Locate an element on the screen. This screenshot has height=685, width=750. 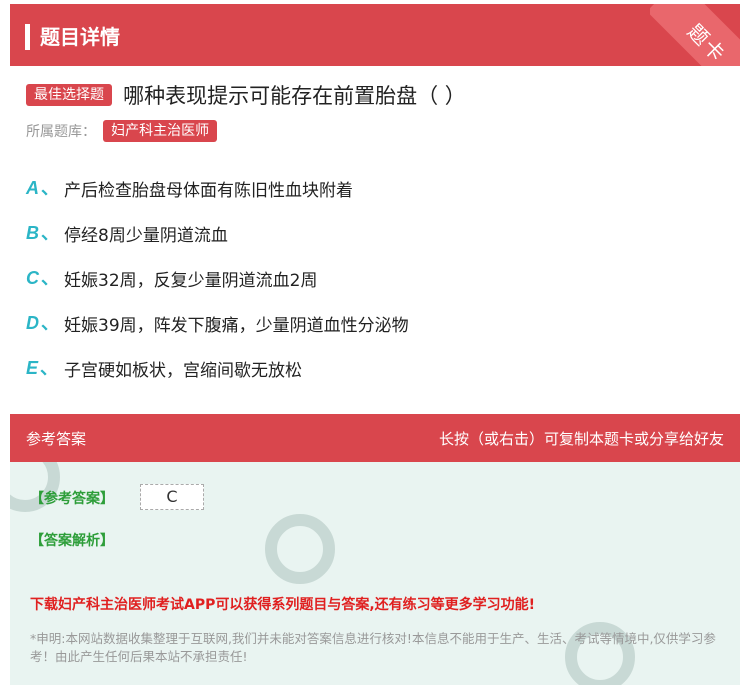
option-letter: D、 is located at coordinates (42, 323).